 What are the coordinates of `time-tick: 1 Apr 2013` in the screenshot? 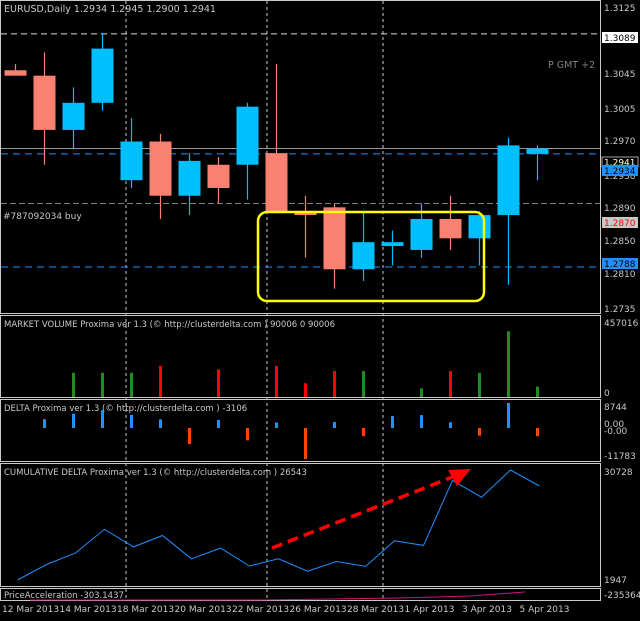 It's located at (430, 610).